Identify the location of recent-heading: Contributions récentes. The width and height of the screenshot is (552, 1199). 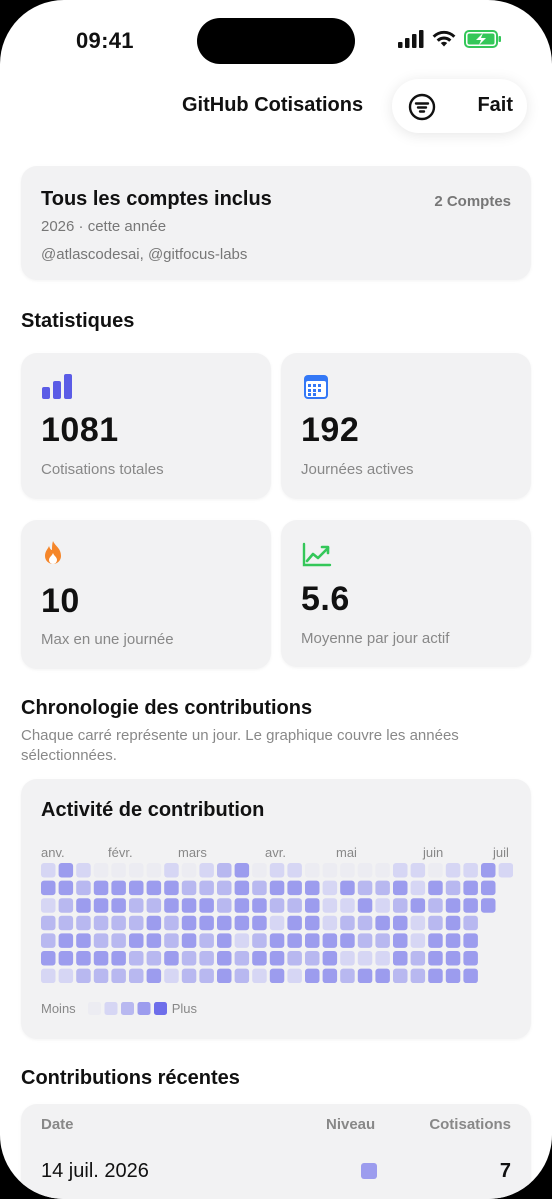
(130, 1078).